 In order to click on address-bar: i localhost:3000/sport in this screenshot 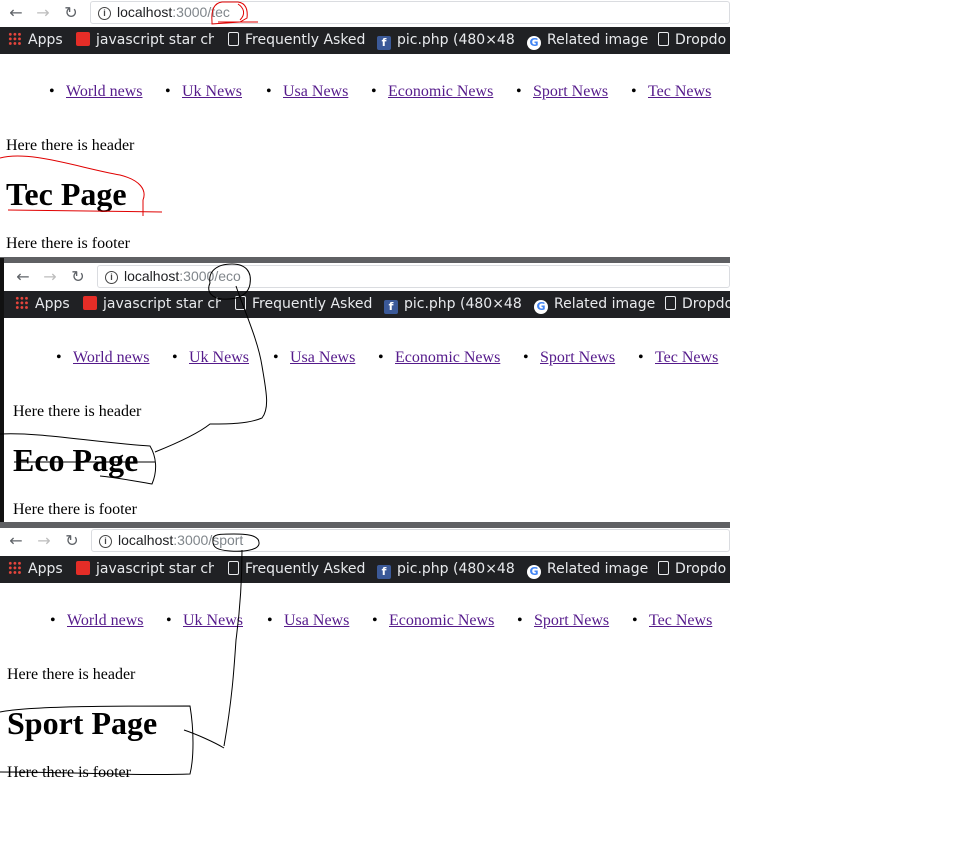, I will do `click(410, 540)`.